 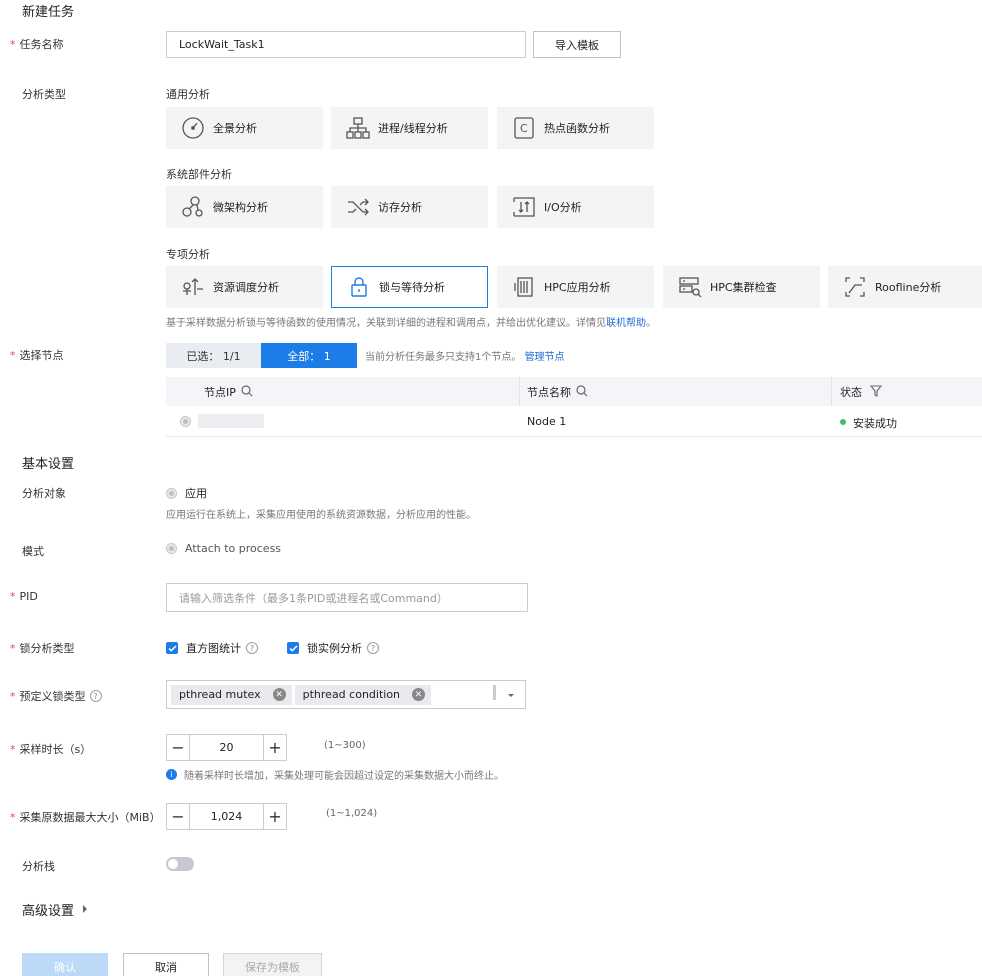 What do you see at coordinates (626, 323) in the screenshot?
I see `online-help-link: 联机帮助` at bounding box center [626, 323].